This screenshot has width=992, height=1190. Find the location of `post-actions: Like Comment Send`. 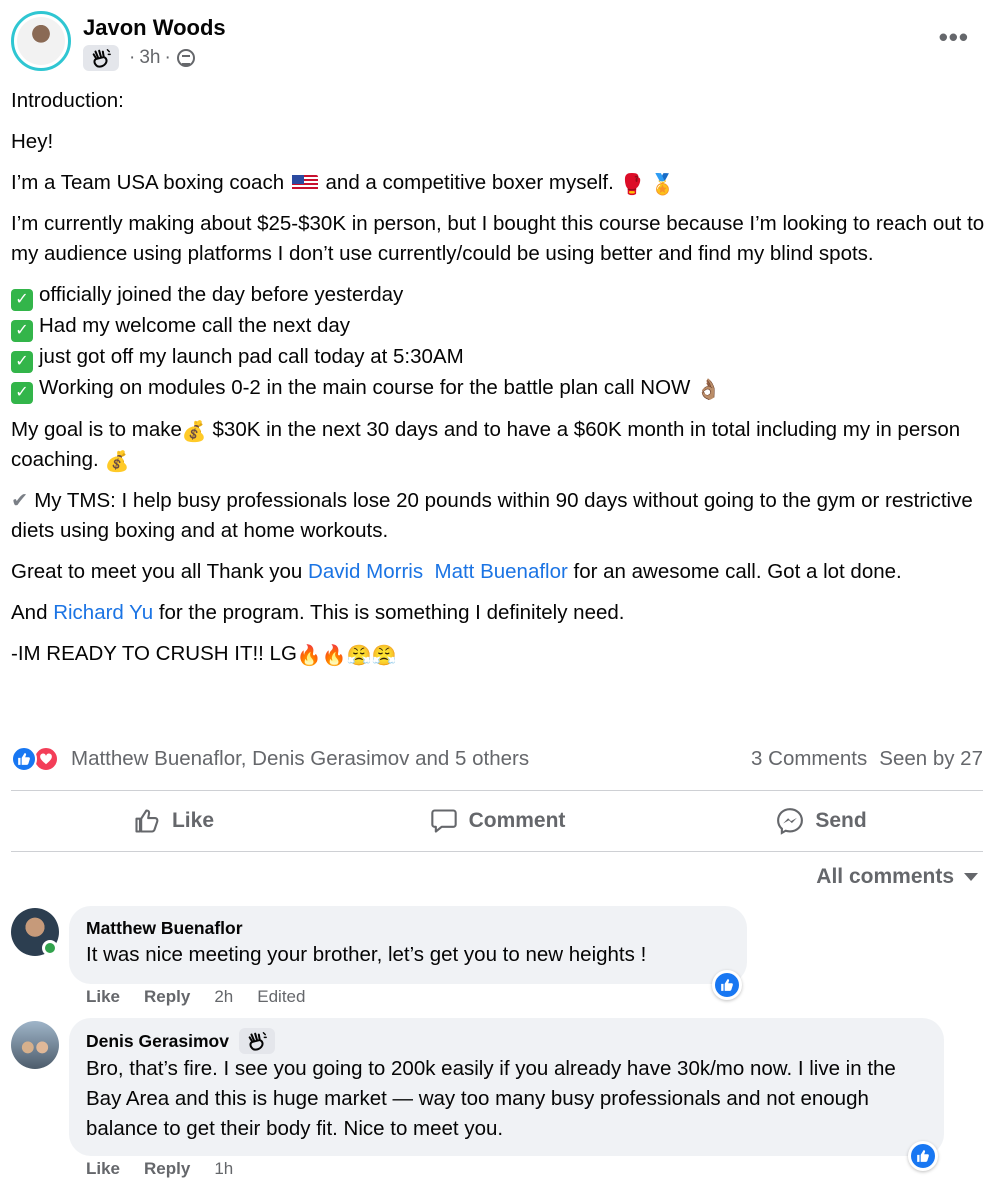

post-actions: Like Comment Send is located at coordinates (497, 821).